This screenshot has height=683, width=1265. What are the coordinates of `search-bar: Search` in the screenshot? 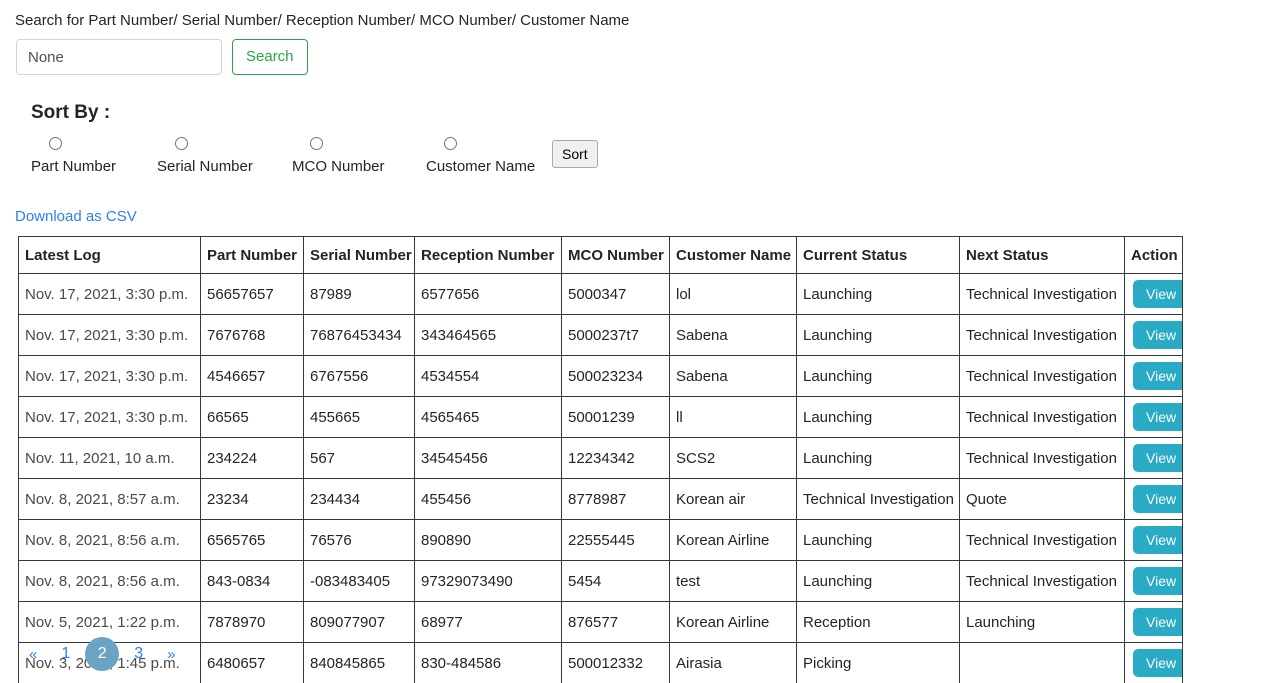 It's located at (162, 57).